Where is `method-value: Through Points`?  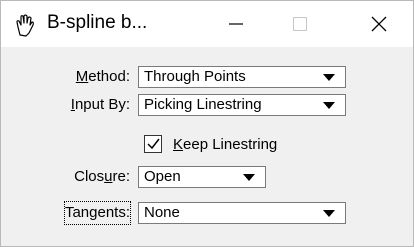
method-value: Through Points is located at coordinates (195, 76).